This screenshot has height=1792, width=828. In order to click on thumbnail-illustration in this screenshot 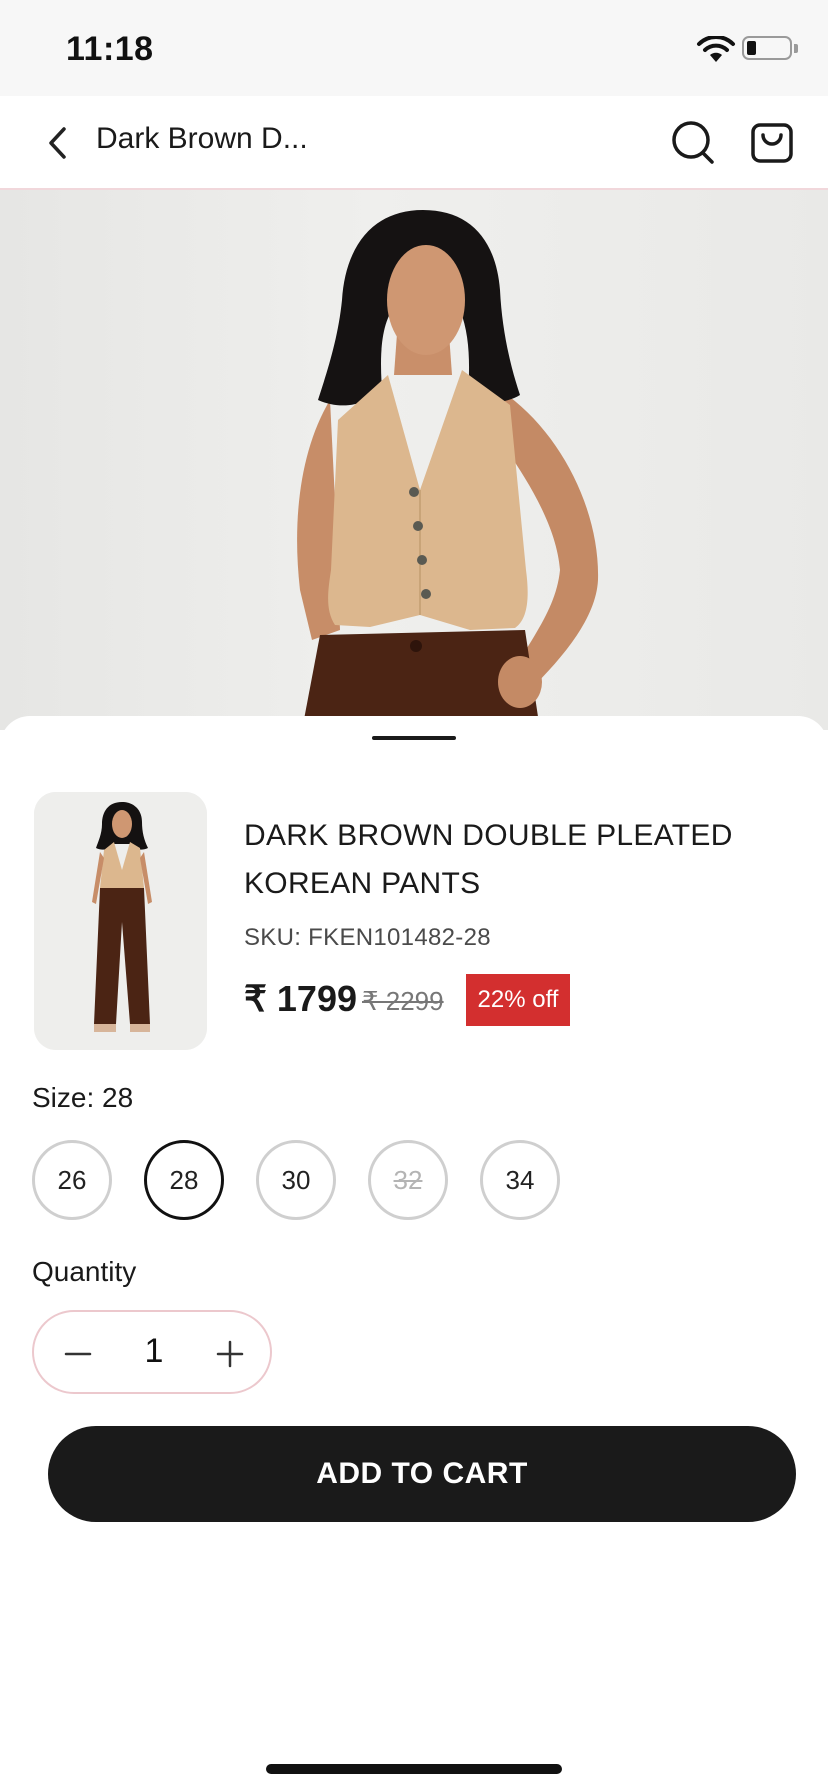, I will do `click(120, 921)`.